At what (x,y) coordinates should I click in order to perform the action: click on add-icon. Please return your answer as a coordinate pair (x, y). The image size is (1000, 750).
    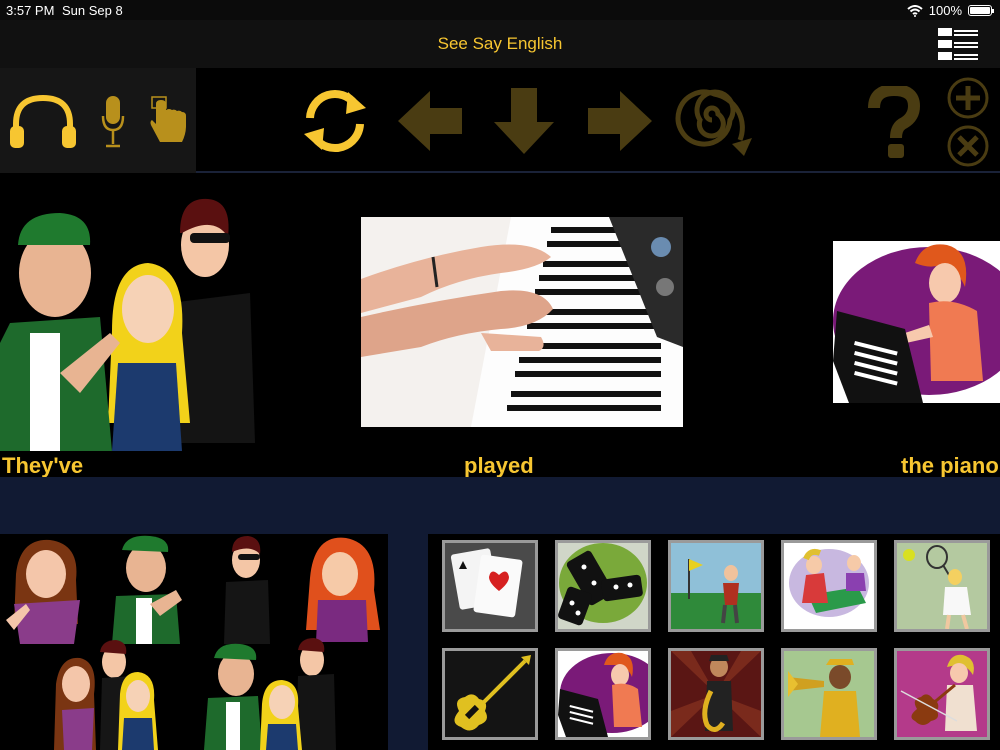
    Looking at the image, I should click on (968, 98).